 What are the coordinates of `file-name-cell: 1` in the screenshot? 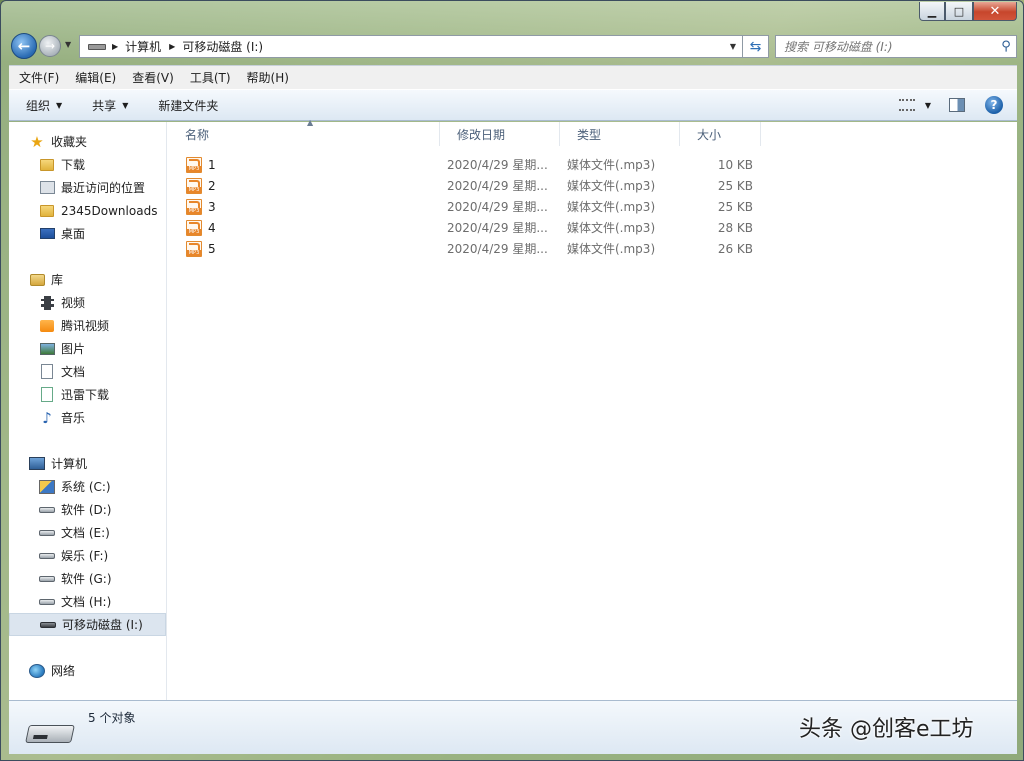 It's located at (201, 164).